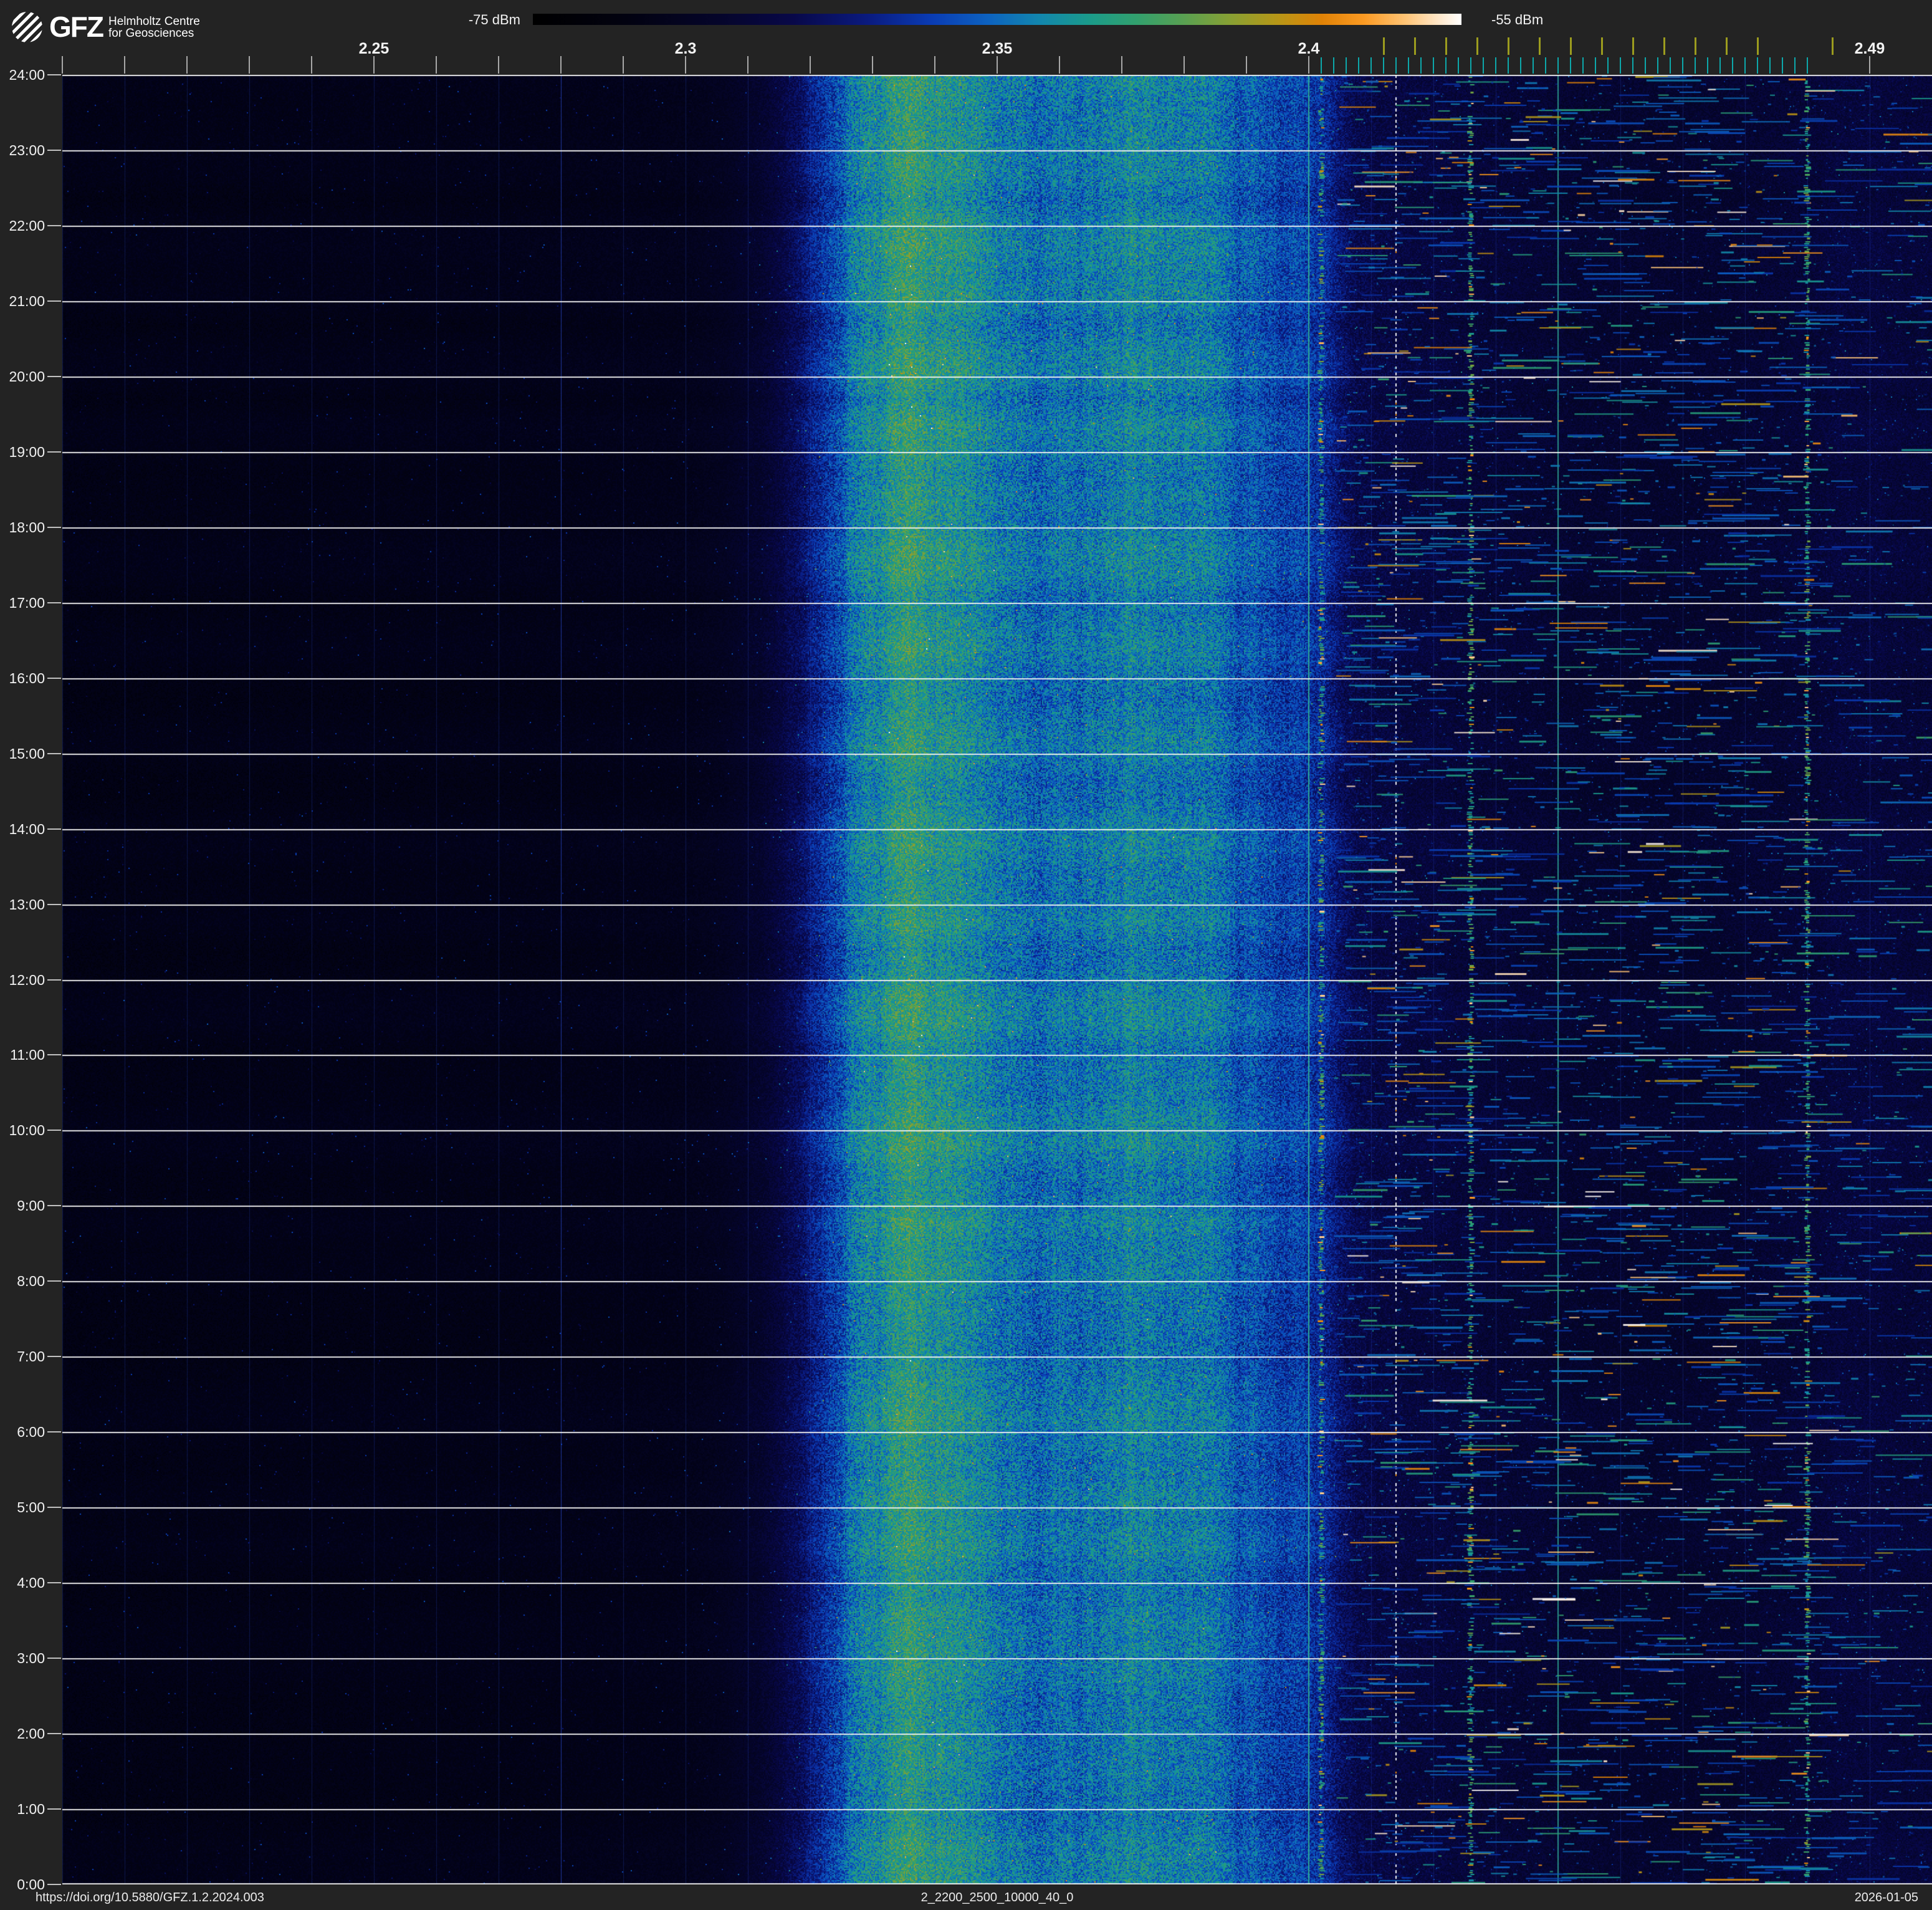 Image resolution: width=1932 pixels, height=1910 pixels. Describe the element at coordinates (1309, 48) in the screenshot. I see `frequency-tick-label: 2.4` at that location.